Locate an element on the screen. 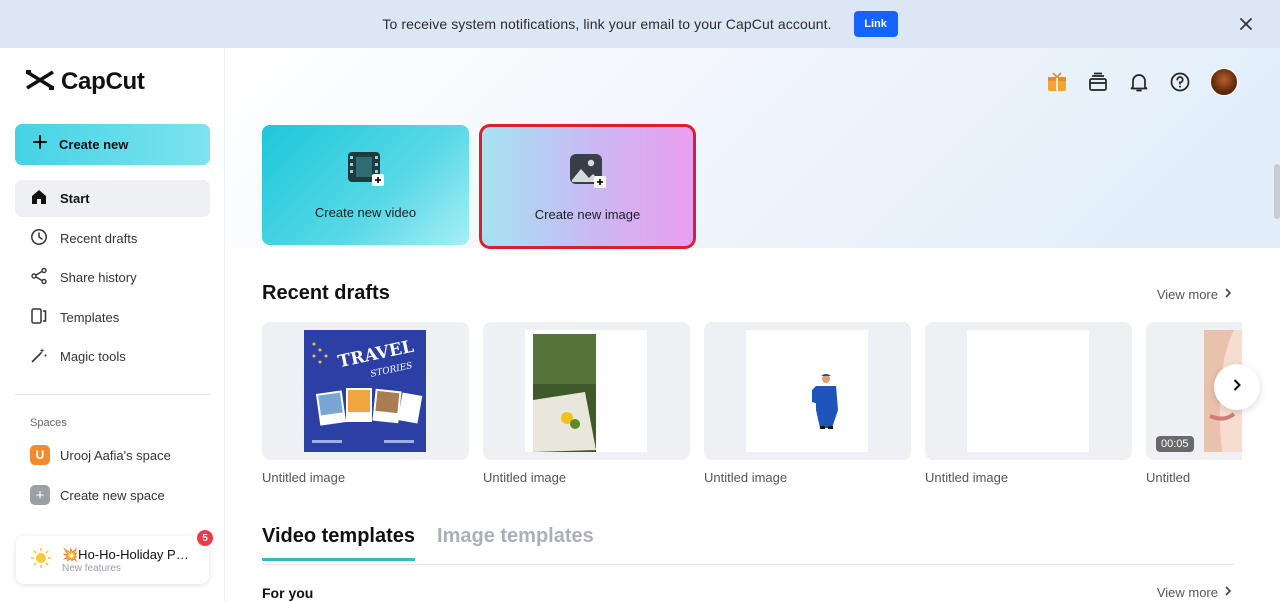  recent-drafts-view-more: View more is located at coordinates (1194, 294).